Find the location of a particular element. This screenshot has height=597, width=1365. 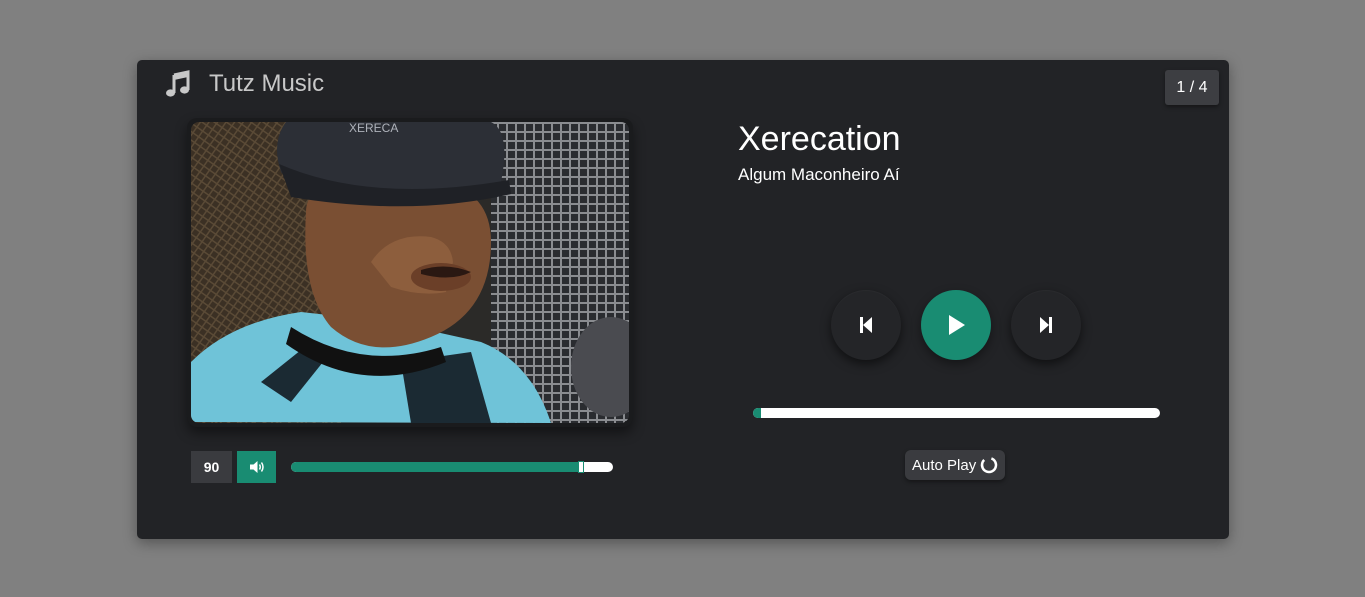

volume-icon is located at coordinates (256, 467).